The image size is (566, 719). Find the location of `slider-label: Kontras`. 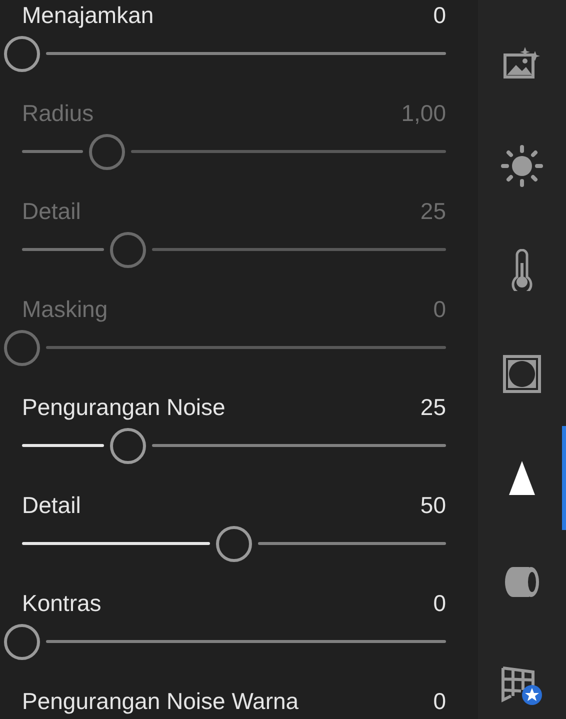

slider-label: Kontras is located at coordinates (62, 603).